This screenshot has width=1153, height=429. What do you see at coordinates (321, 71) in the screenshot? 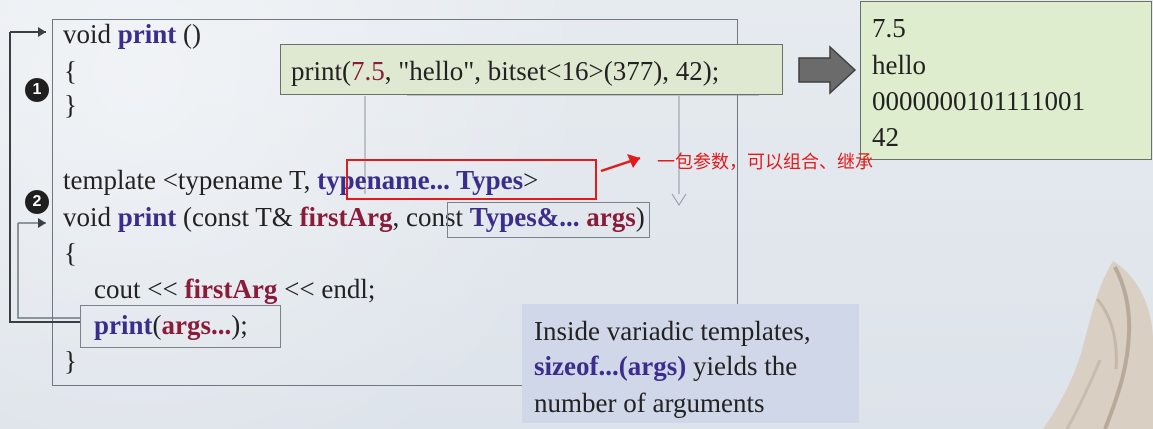
I see `example-call-prefix: print(` at bounding box center [321, 71].